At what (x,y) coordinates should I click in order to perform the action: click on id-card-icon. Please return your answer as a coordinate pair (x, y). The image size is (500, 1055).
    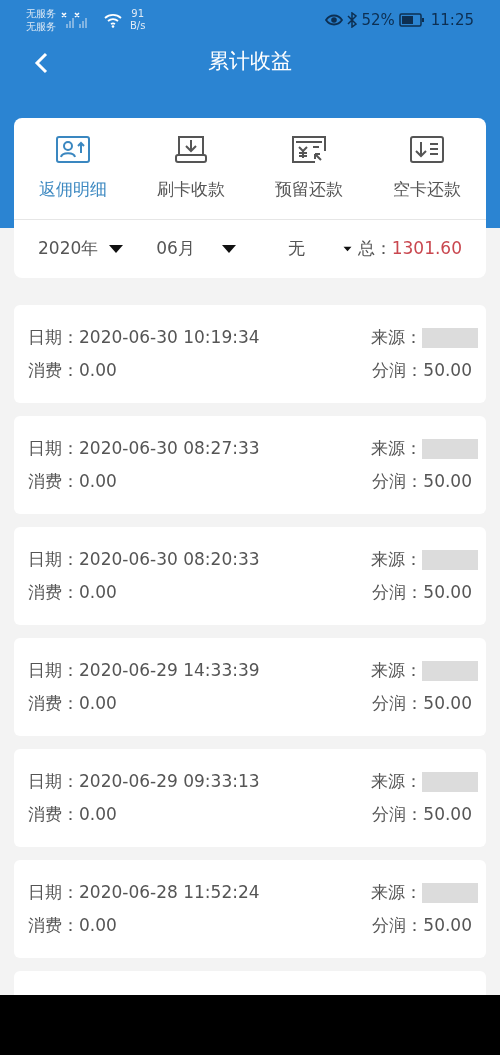
    Looking at the image, I should click on (73, 149).